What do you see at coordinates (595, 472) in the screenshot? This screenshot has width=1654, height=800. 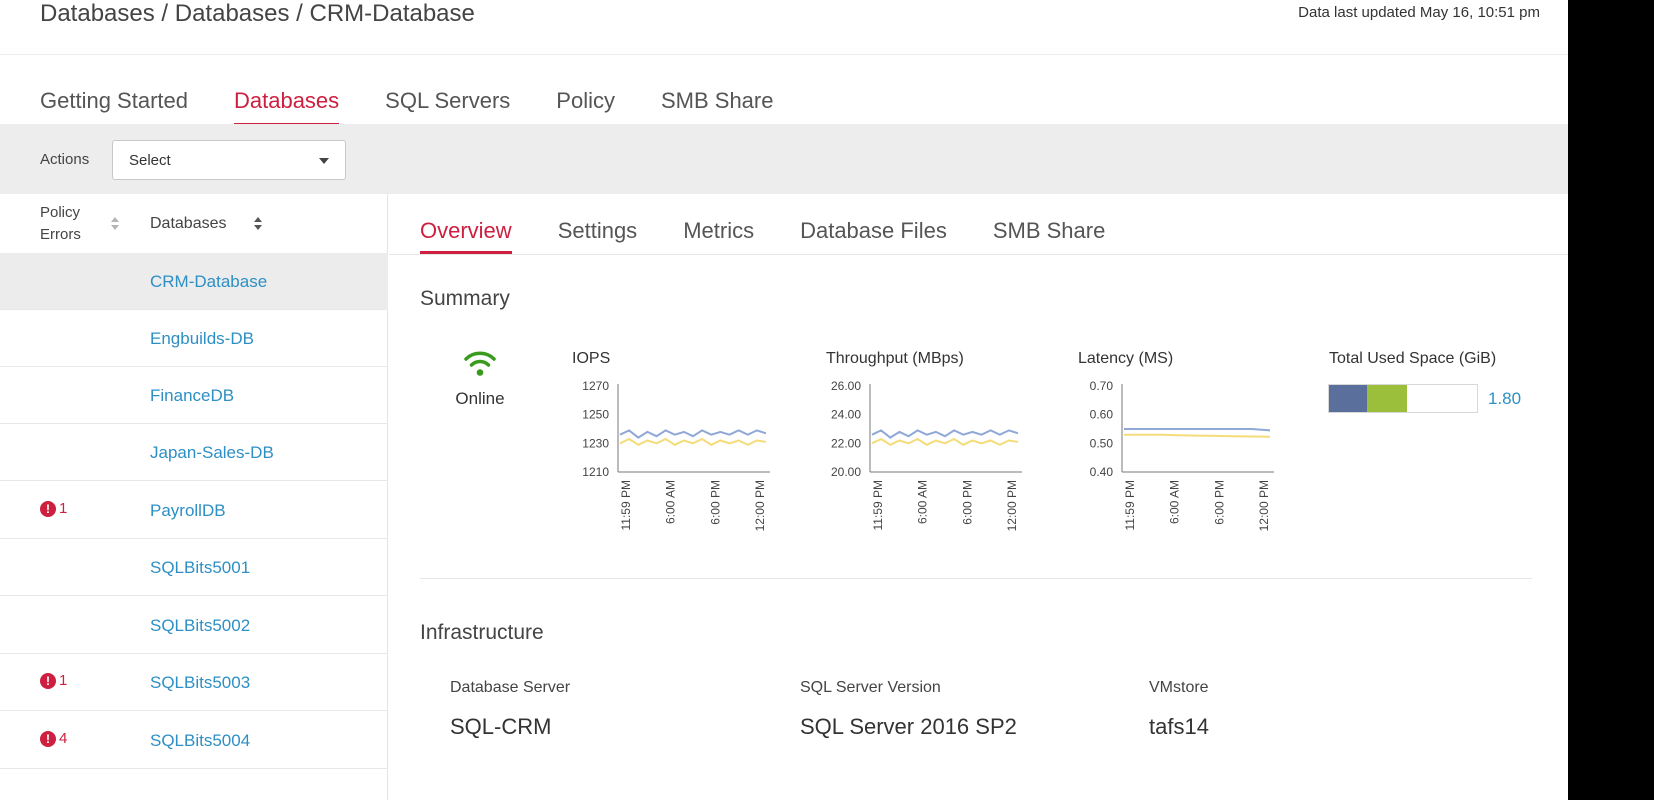 I see `y-tick-label: 1210` at bounding box center [595, 472].